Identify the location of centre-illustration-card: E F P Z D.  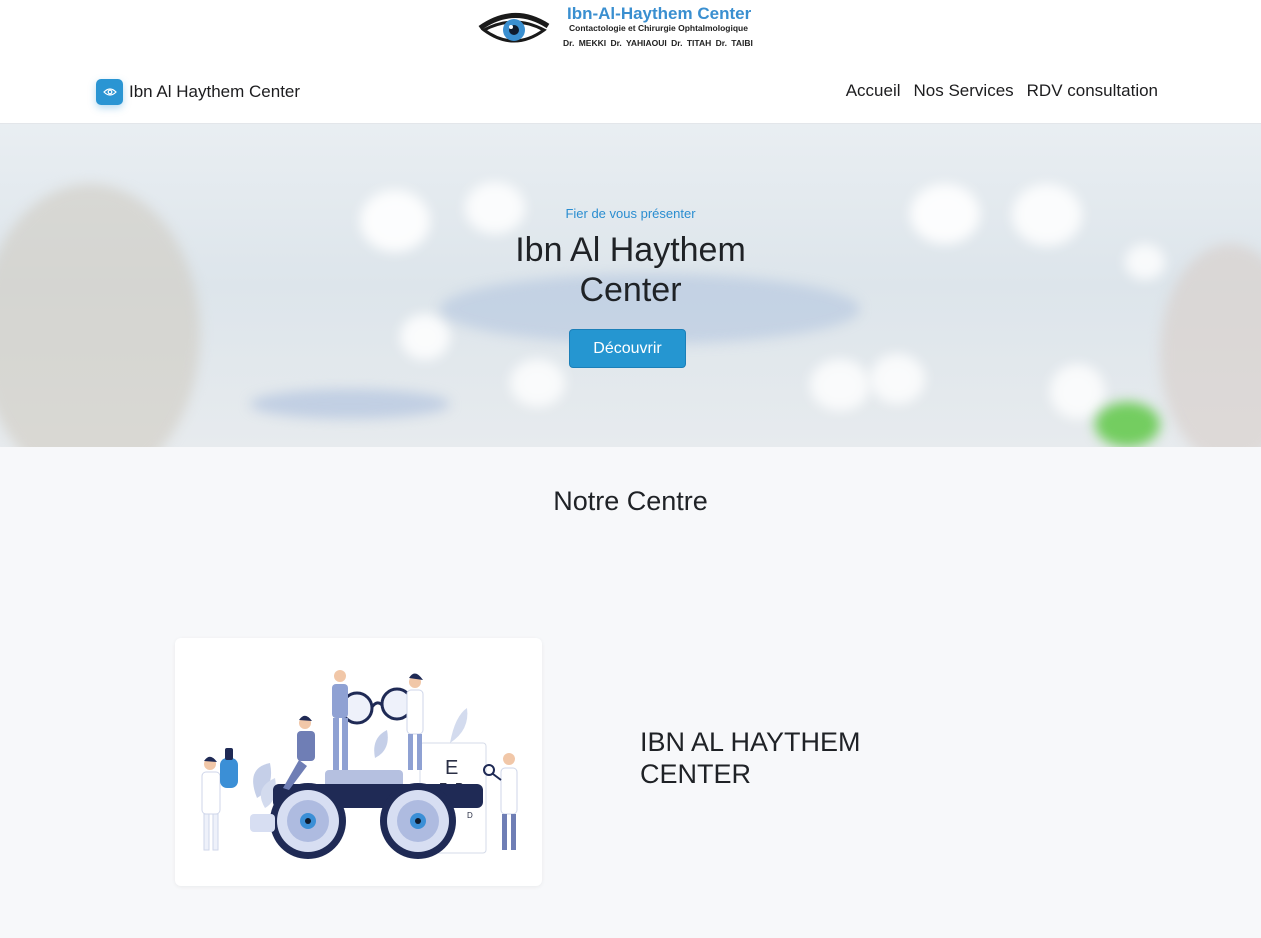
(358, 762).